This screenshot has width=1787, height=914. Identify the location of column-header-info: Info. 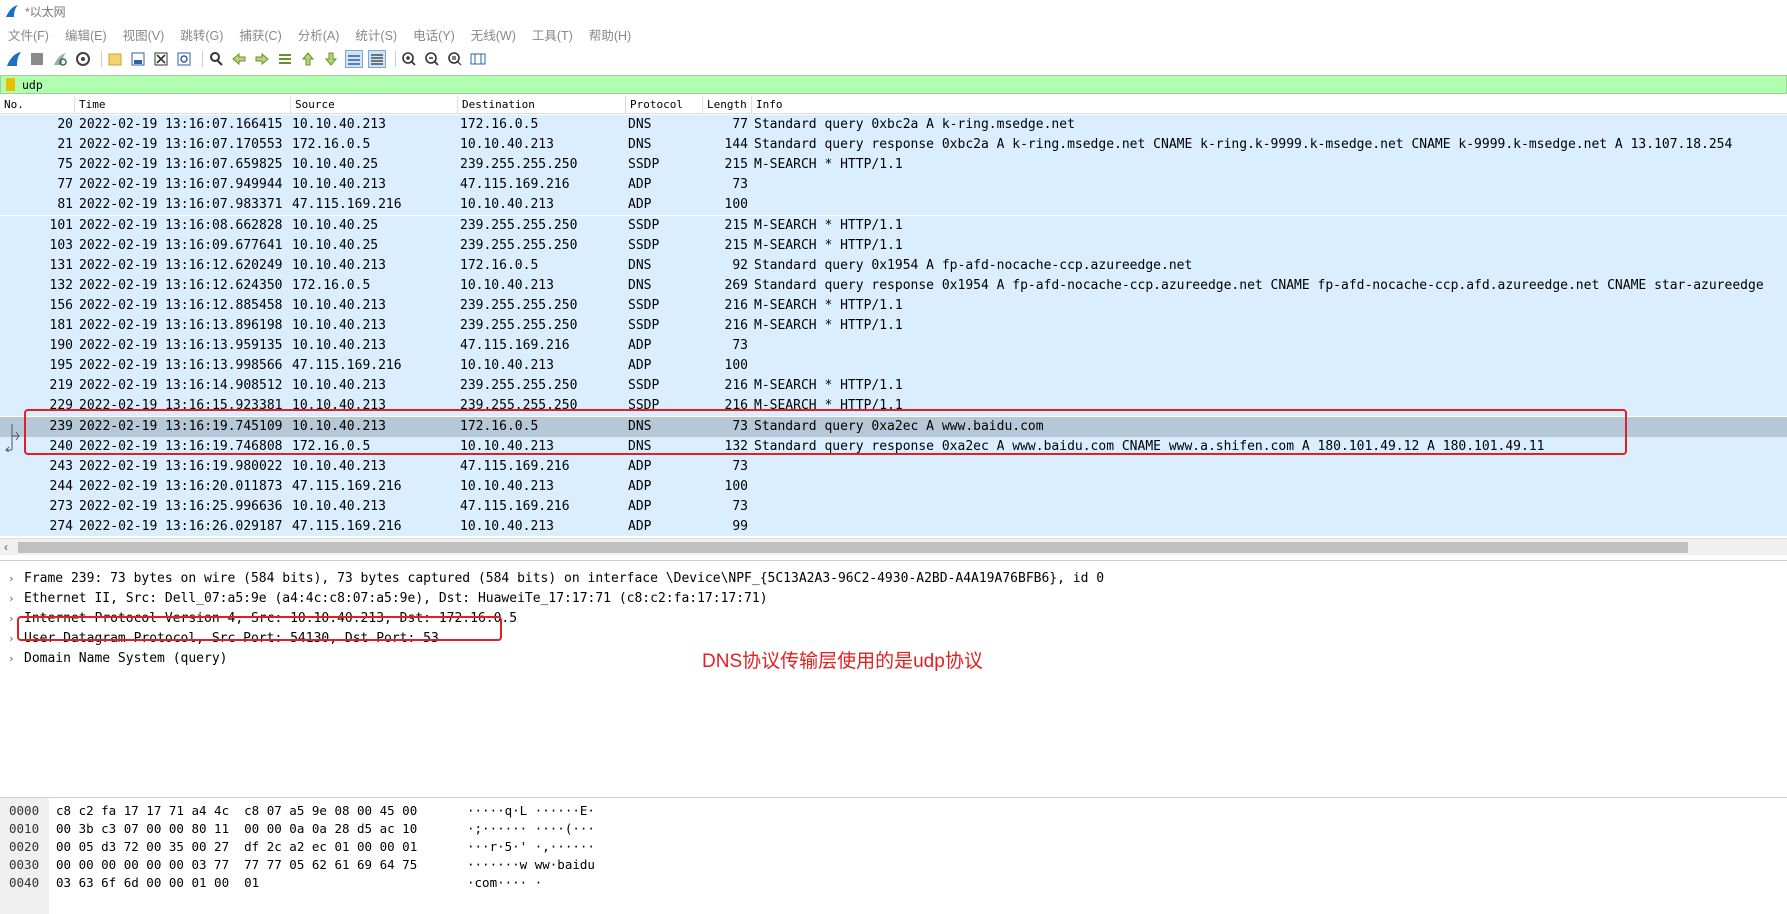
(1269, 105).